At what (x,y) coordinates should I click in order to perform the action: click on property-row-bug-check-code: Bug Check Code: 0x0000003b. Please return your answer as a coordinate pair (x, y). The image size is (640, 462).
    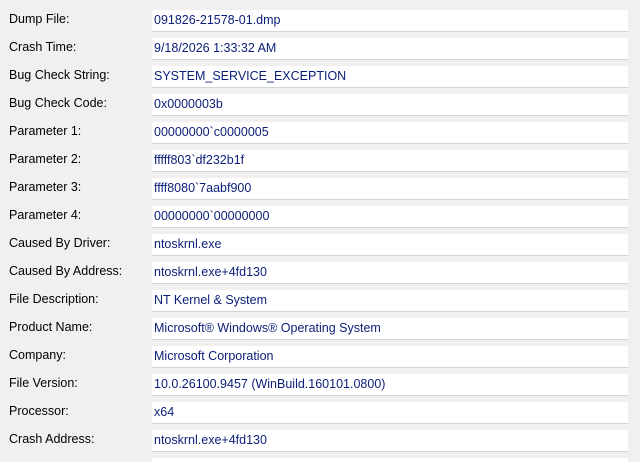
    Looking at the image, I should click on (320, 104).